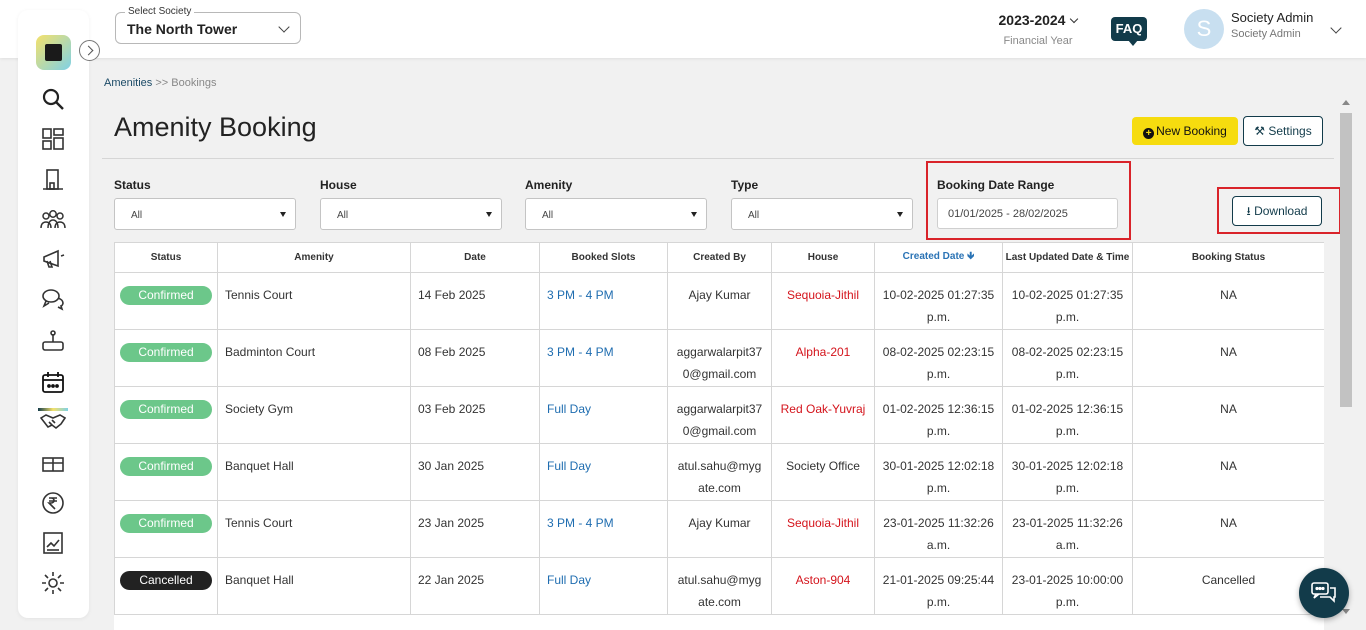 This screenshot has height=630, width=1366. I want to click on amenity-filter-select: All, so click(616, 214).